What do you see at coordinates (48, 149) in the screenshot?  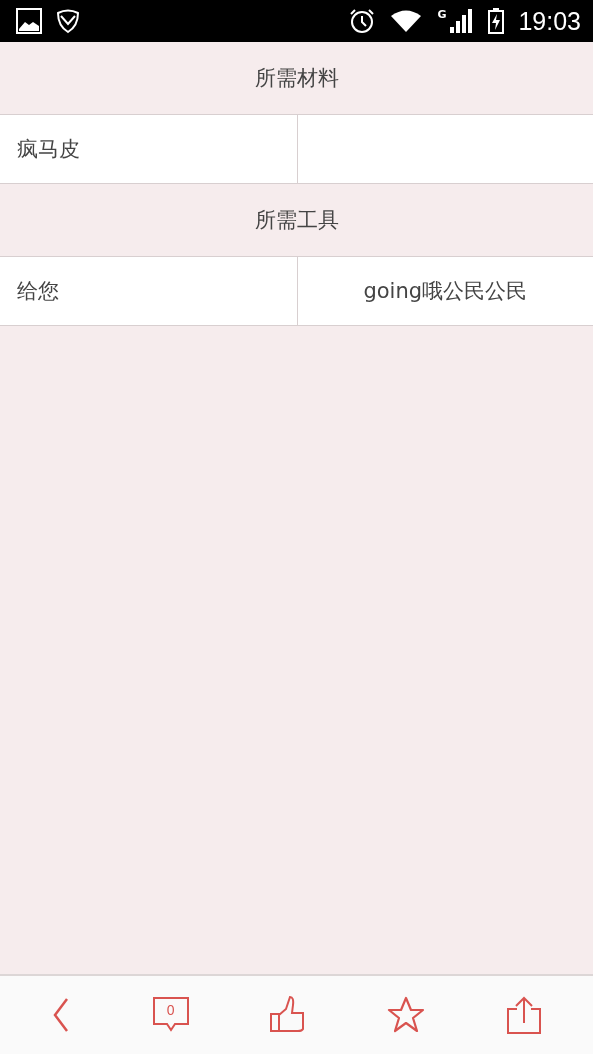 I see `table-cell-text: 疯马皮` at bounding box center [48, 149].